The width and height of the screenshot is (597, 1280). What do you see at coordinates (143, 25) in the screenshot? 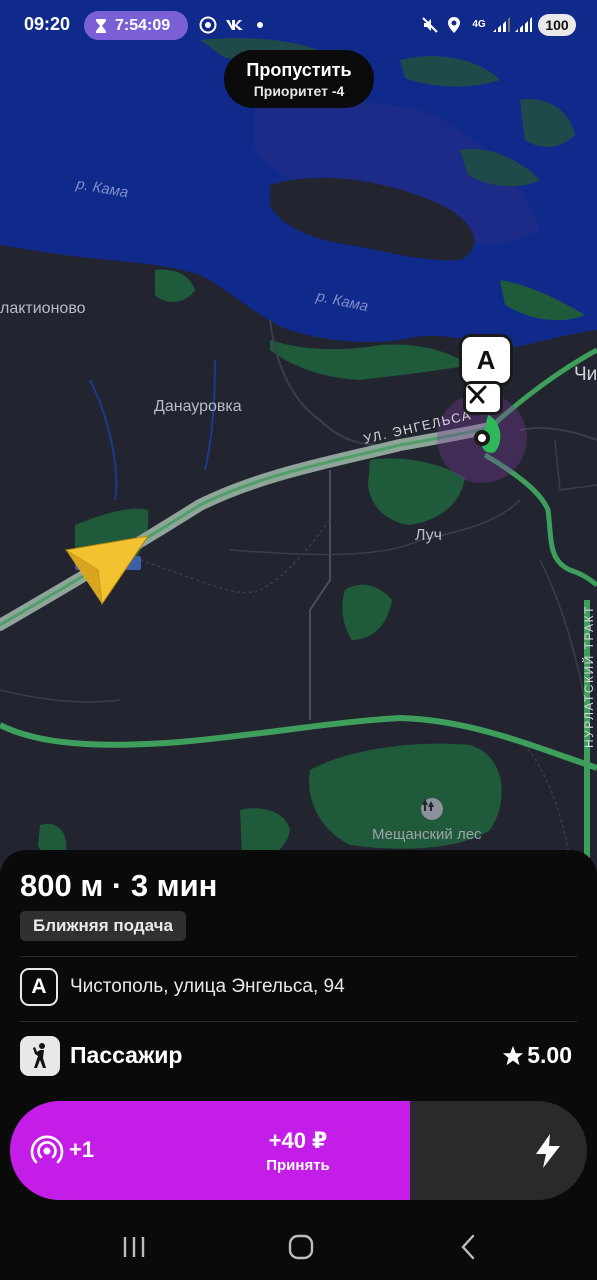
I see `timer-value: 7:54:09` at bounding box center [143, 25].